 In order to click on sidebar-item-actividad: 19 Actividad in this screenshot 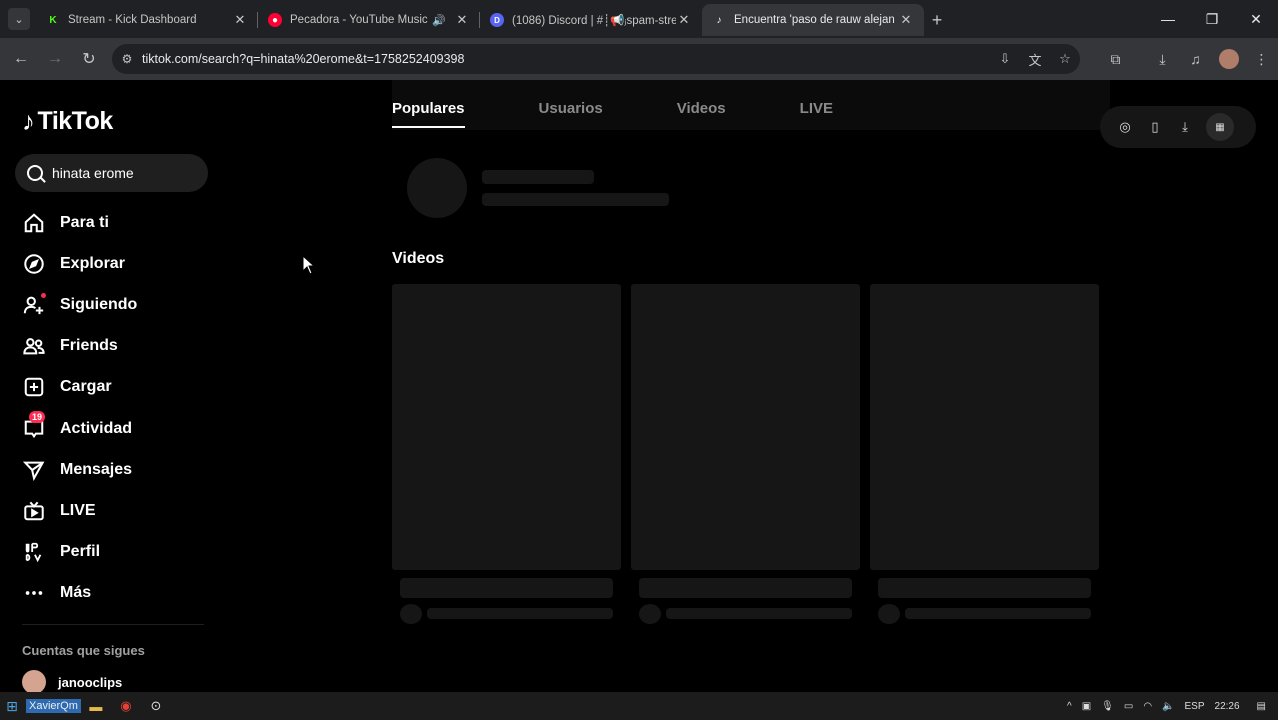, I will do `click(79, 428)`.